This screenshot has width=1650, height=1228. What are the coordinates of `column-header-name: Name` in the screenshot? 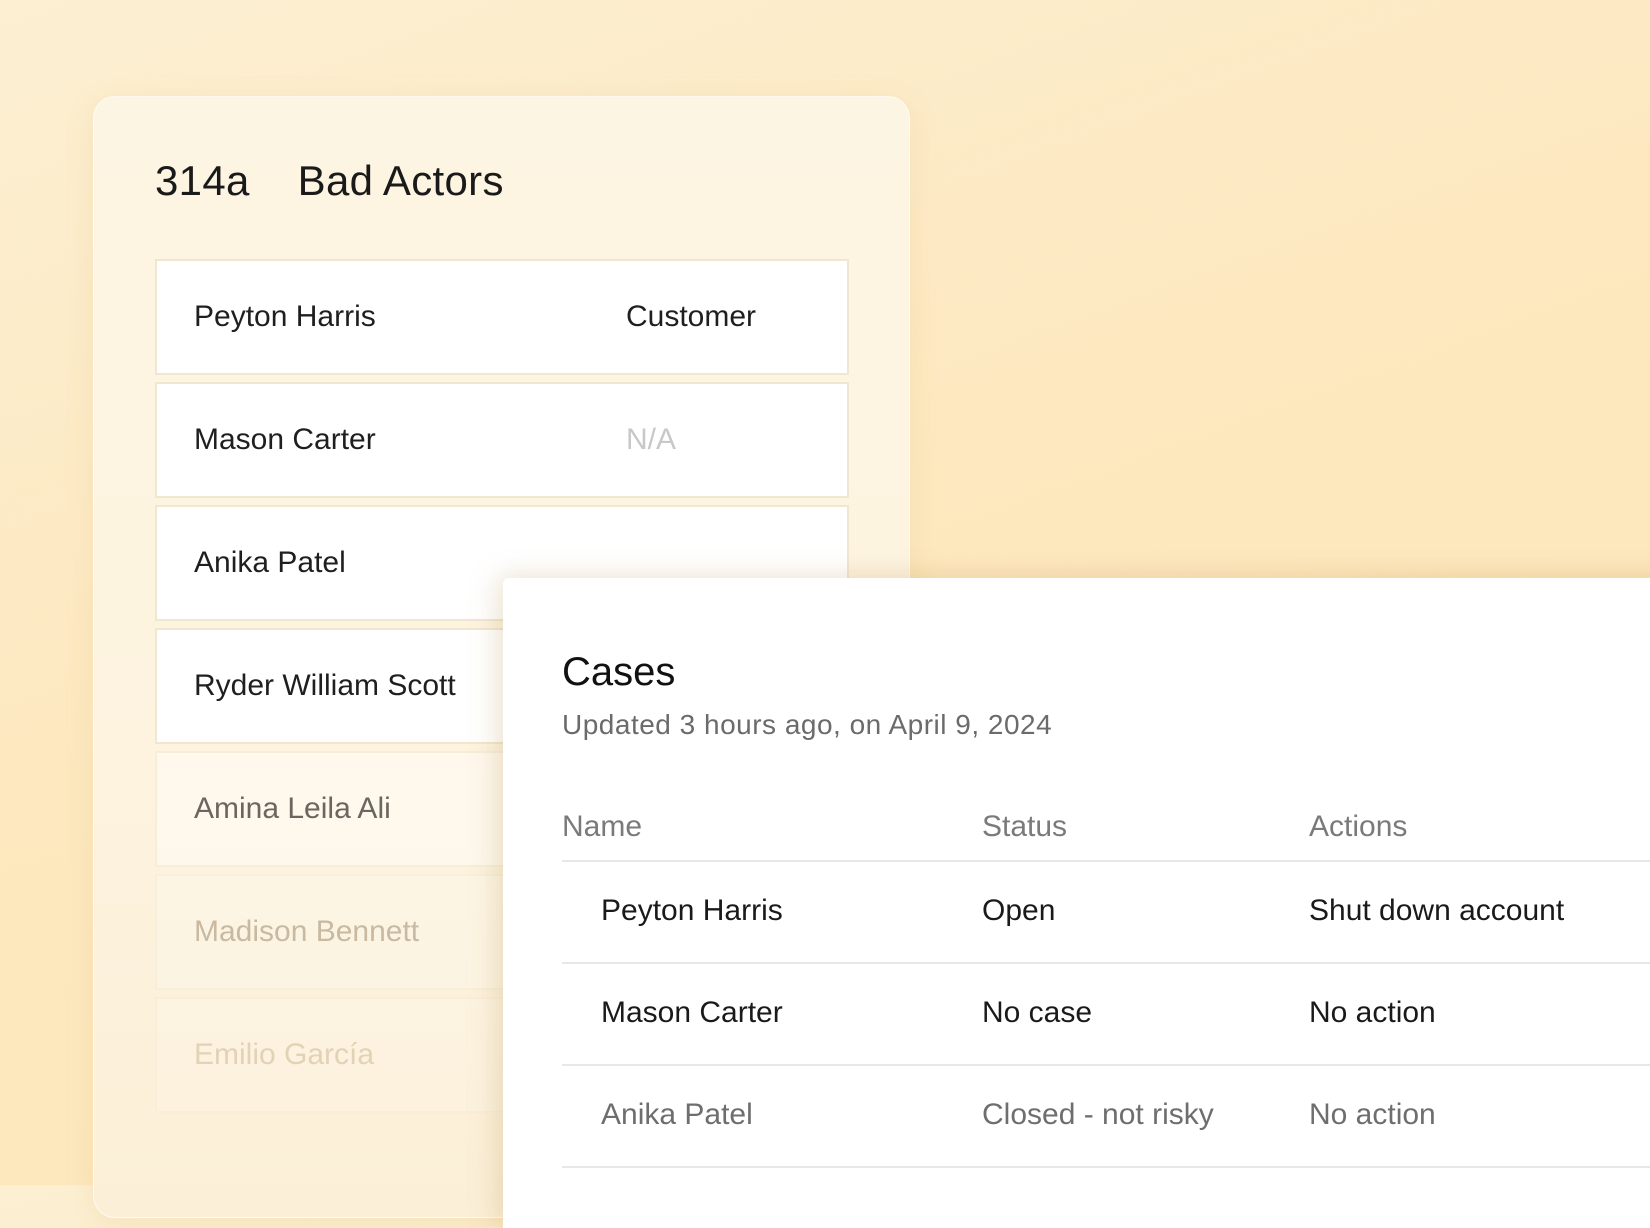 It's located at (602, 827).